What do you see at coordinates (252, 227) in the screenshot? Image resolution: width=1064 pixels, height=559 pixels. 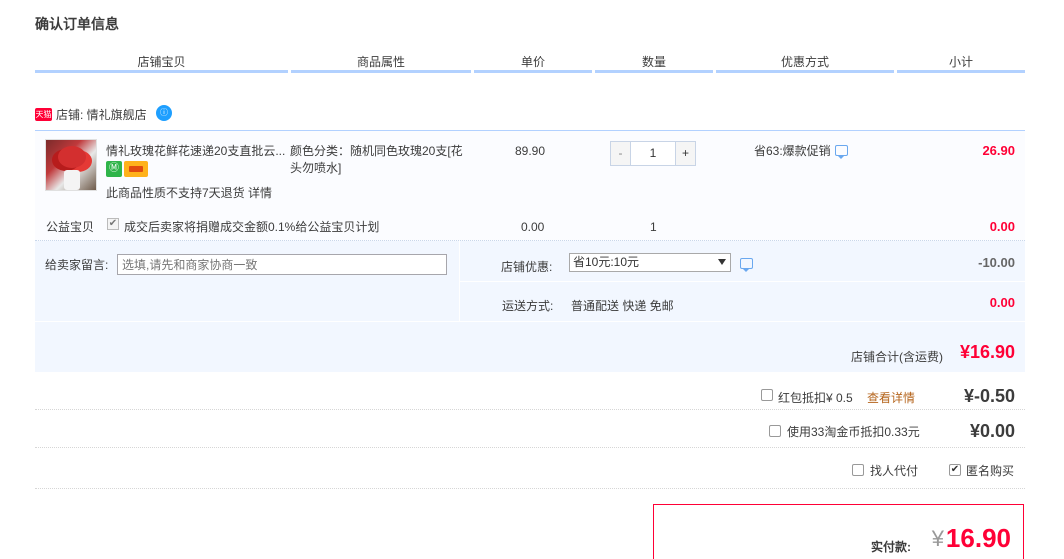 I see `charity-description: 成交后卖家将捐赠成交金额0.1%给公益宝贝计划` at bounding box center [252, 227].